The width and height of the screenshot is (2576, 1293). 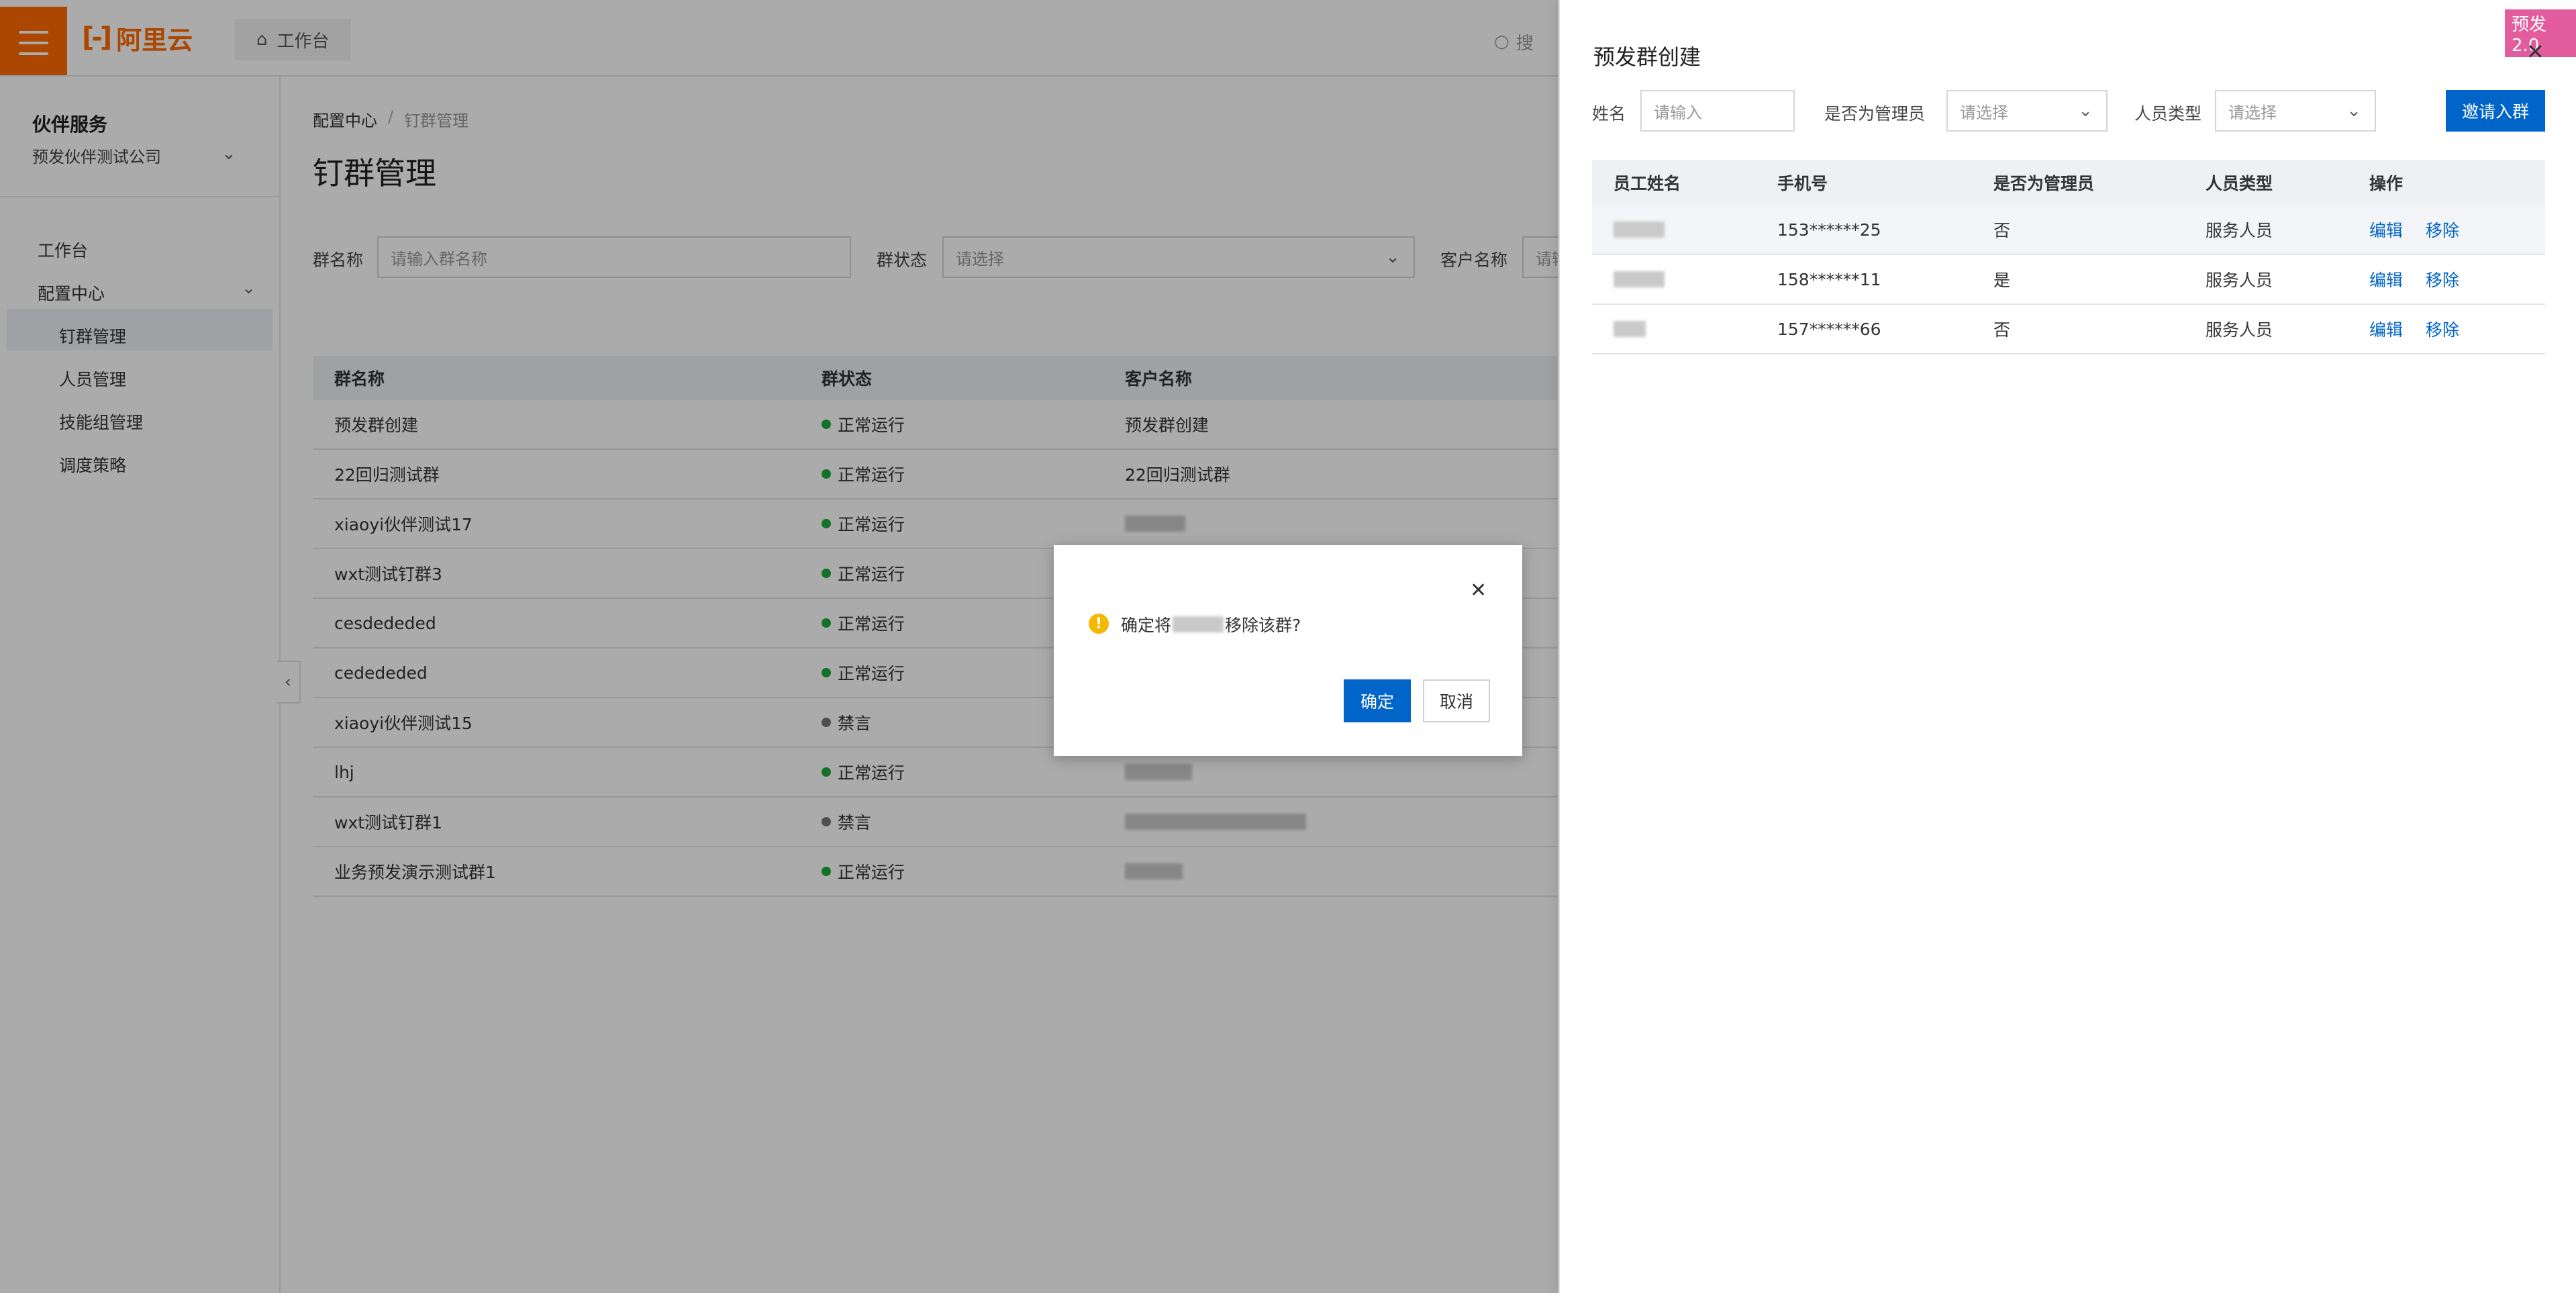 What do you see at coordinates (1647, 184) in the screenshot?
I see `column-header-name: 员工姓名` at bounding box center [1647, 184].